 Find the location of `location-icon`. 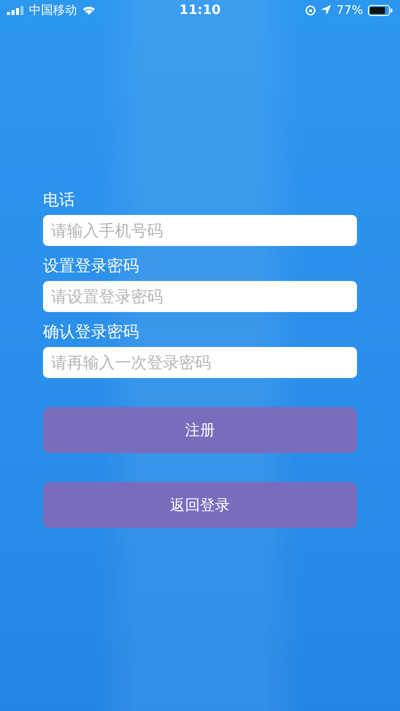

location-icon is located at coordinates (326, 10).